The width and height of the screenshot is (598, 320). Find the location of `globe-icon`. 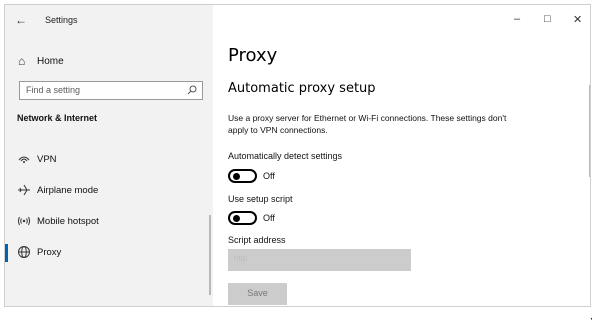

globe-icon is located at coordinates (24, 252).